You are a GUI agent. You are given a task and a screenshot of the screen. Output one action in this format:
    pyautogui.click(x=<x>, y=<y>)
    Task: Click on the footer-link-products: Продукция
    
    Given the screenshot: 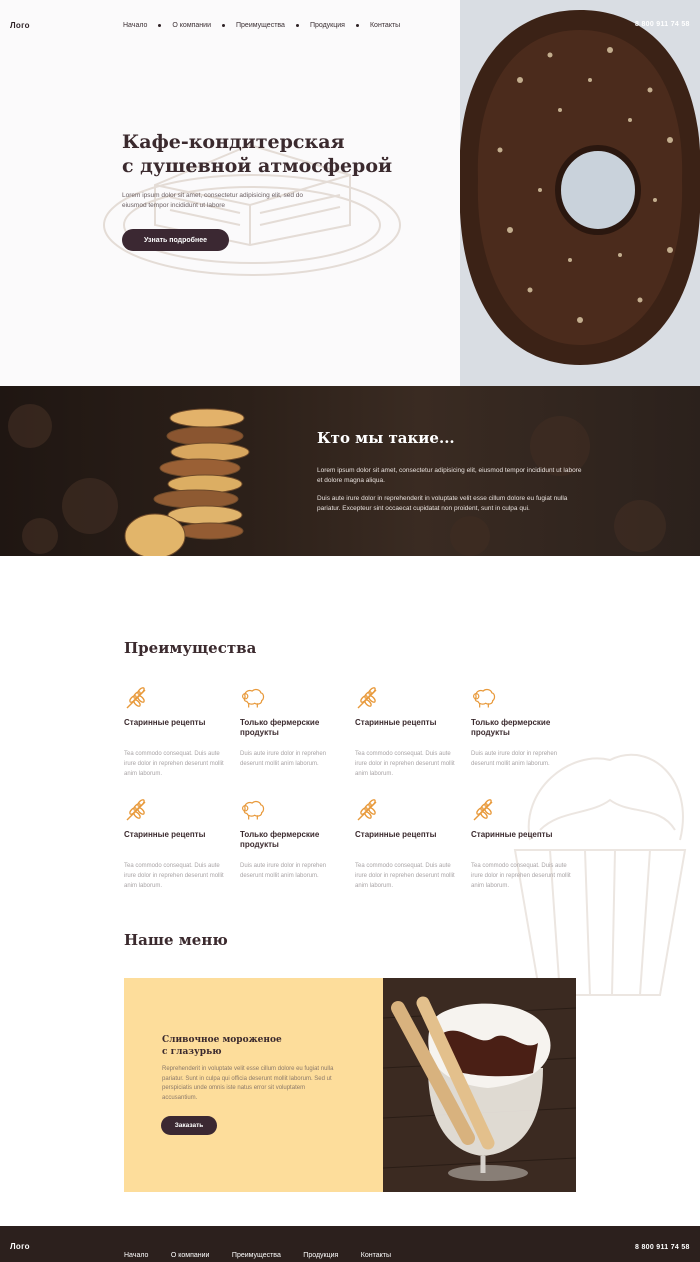 What is the action you would take?
    pyautogui.click(x=320, y=1255)
    